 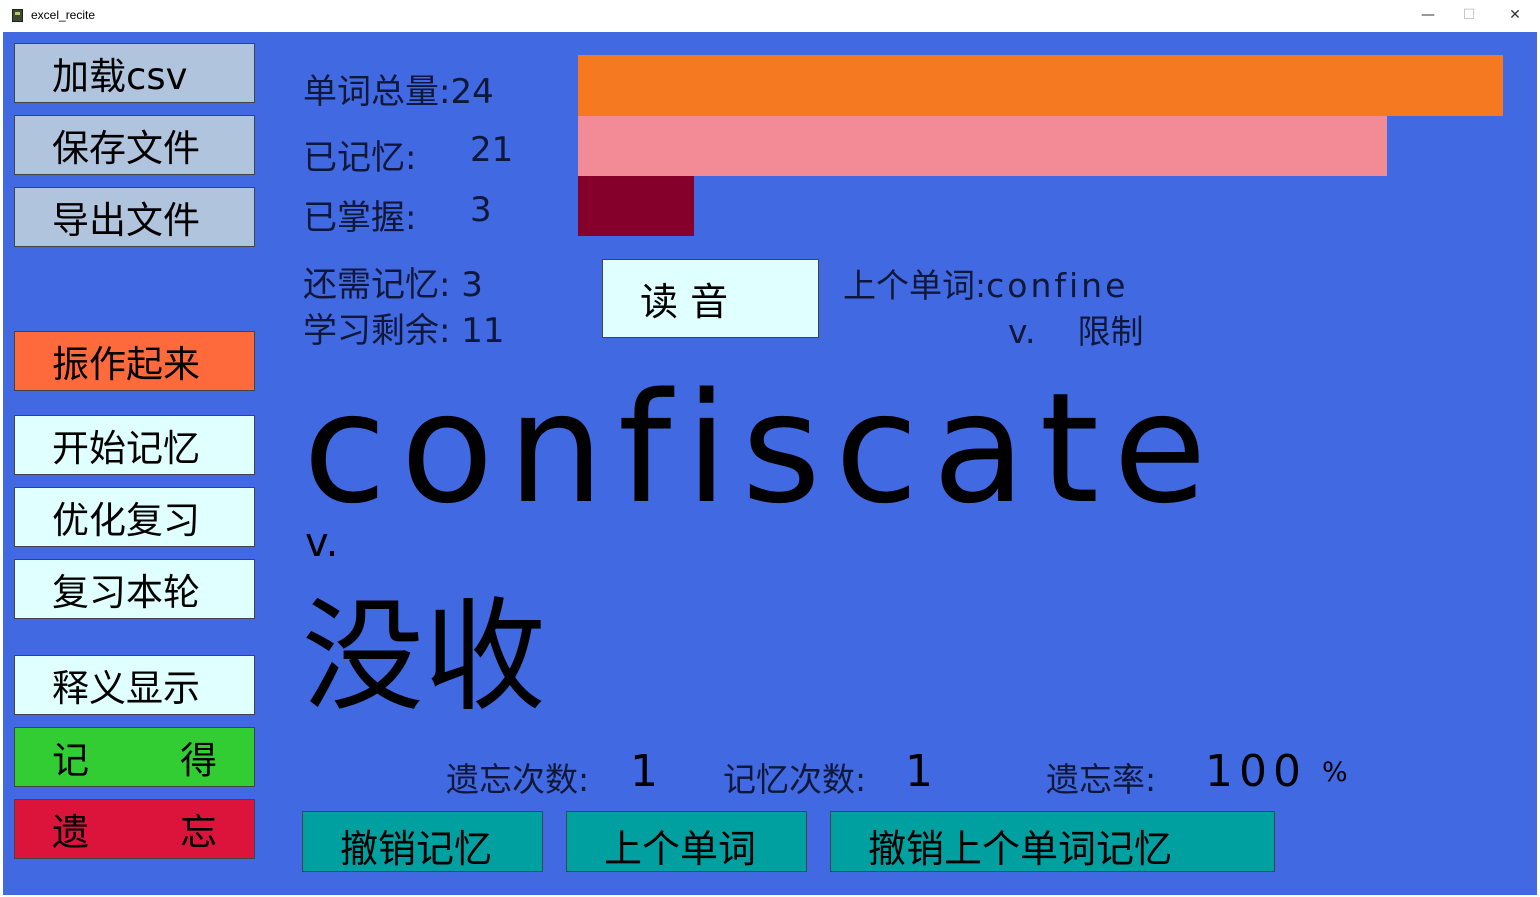 I want to click on previous-meaning: v. 限制, so click(x=1075, y=329).